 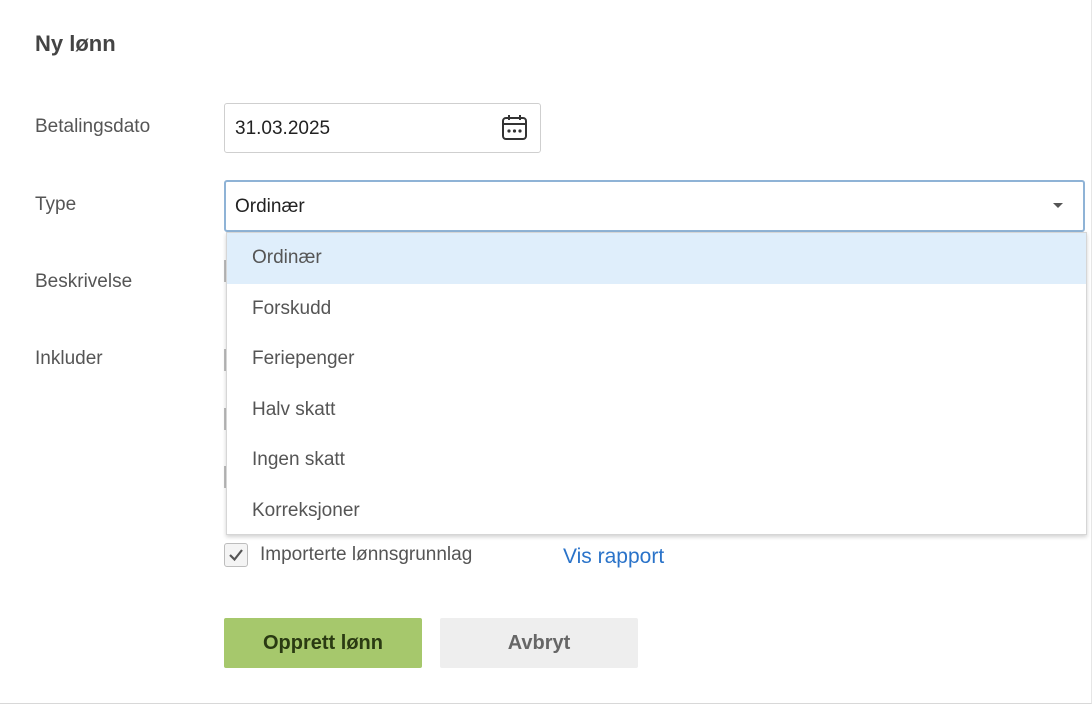 I want to click on imported-payroll-checkbox, so click(x=236, y=555).